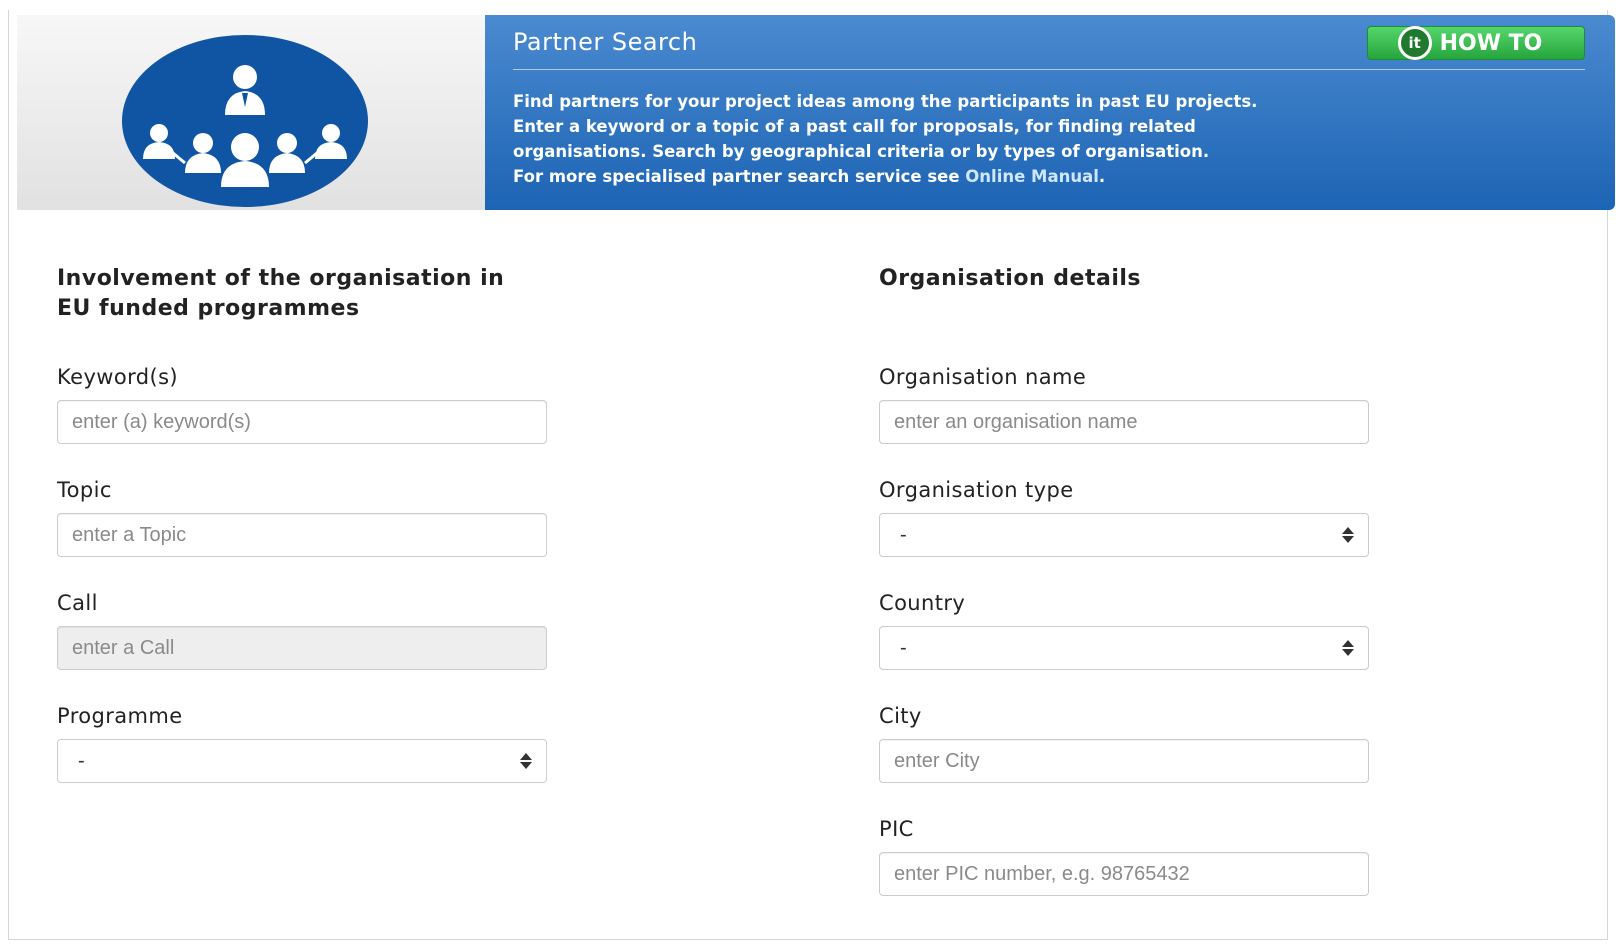 This screenshot has width=1616, height=949. I want to click on country-value: -, so click(903, 647).